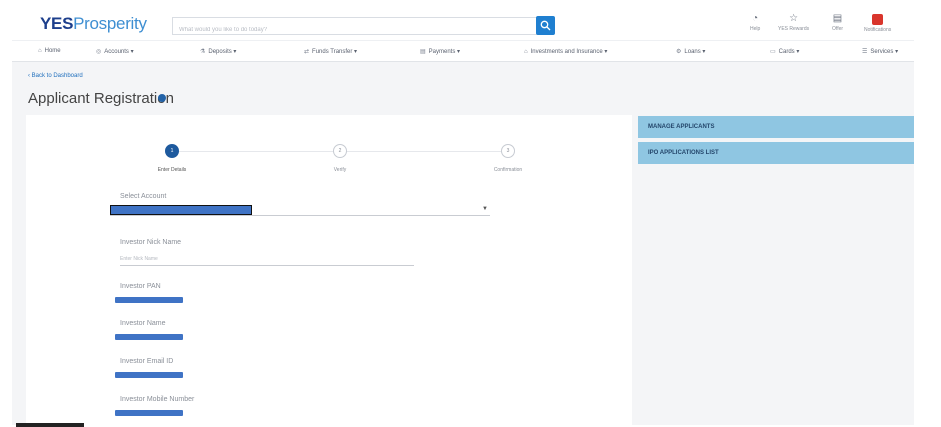  I want to click on search-input, so click(363, 30).